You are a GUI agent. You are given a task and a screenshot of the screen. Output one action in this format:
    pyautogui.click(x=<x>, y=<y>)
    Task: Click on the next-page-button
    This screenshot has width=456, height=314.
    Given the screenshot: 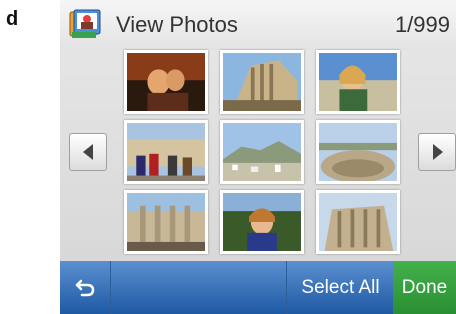 What is the action you would take?
    pyautogui.click(x=437, y=152)
    